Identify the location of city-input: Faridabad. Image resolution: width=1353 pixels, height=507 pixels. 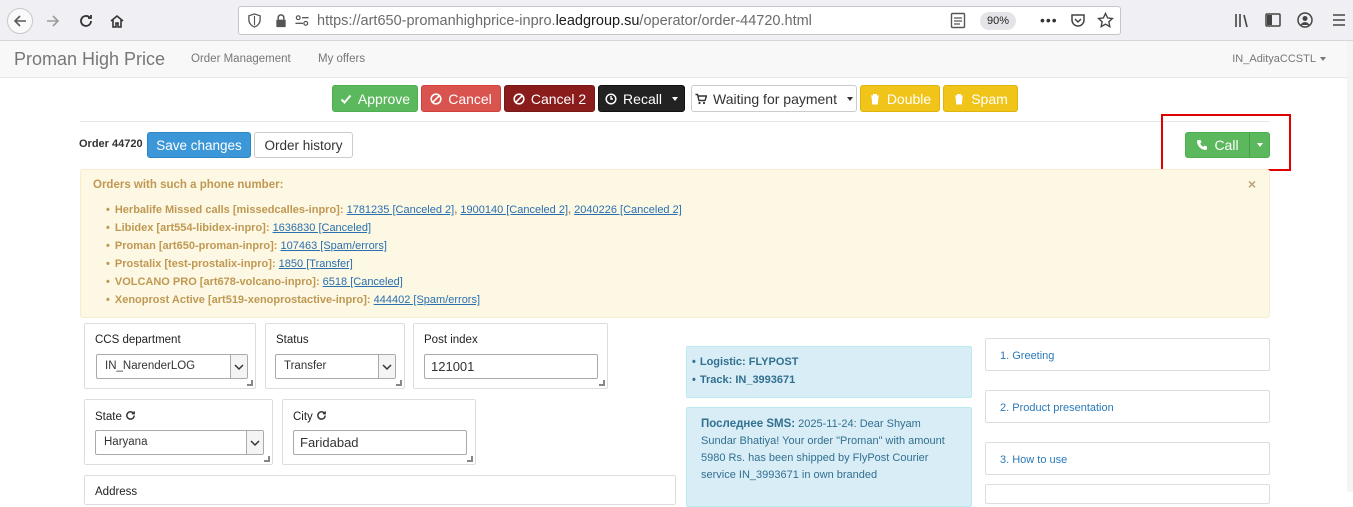
(380, 442).